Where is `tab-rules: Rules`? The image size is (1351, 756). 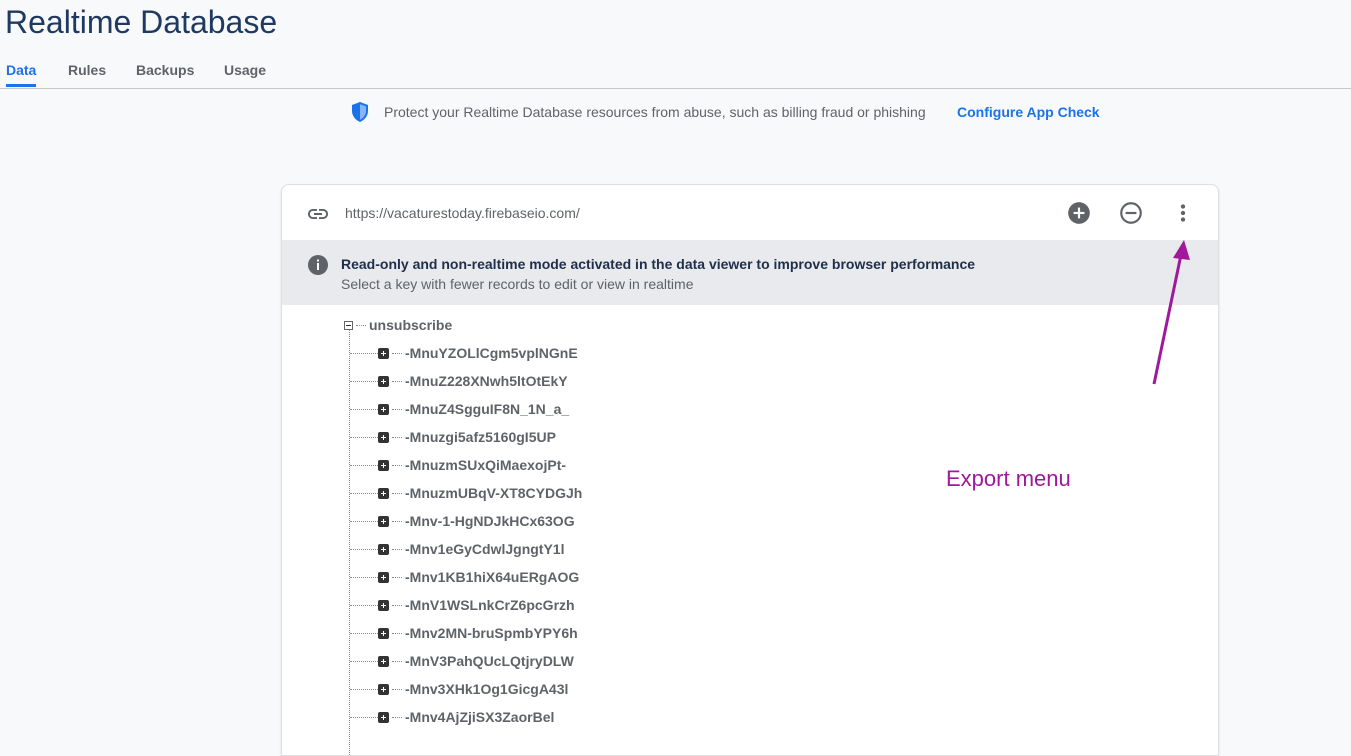
tab-rules: Rules is located at coordinates (87, 74).